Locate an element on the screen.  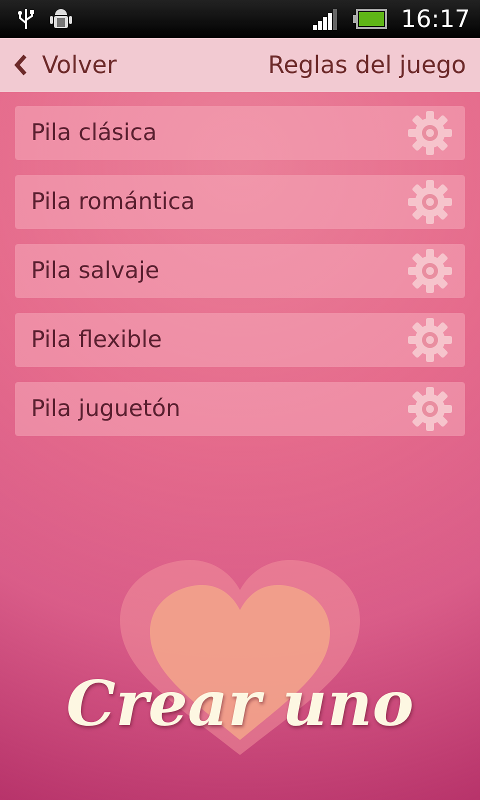
screen-title: Reglas del juego is located at coordinates (367, 65).